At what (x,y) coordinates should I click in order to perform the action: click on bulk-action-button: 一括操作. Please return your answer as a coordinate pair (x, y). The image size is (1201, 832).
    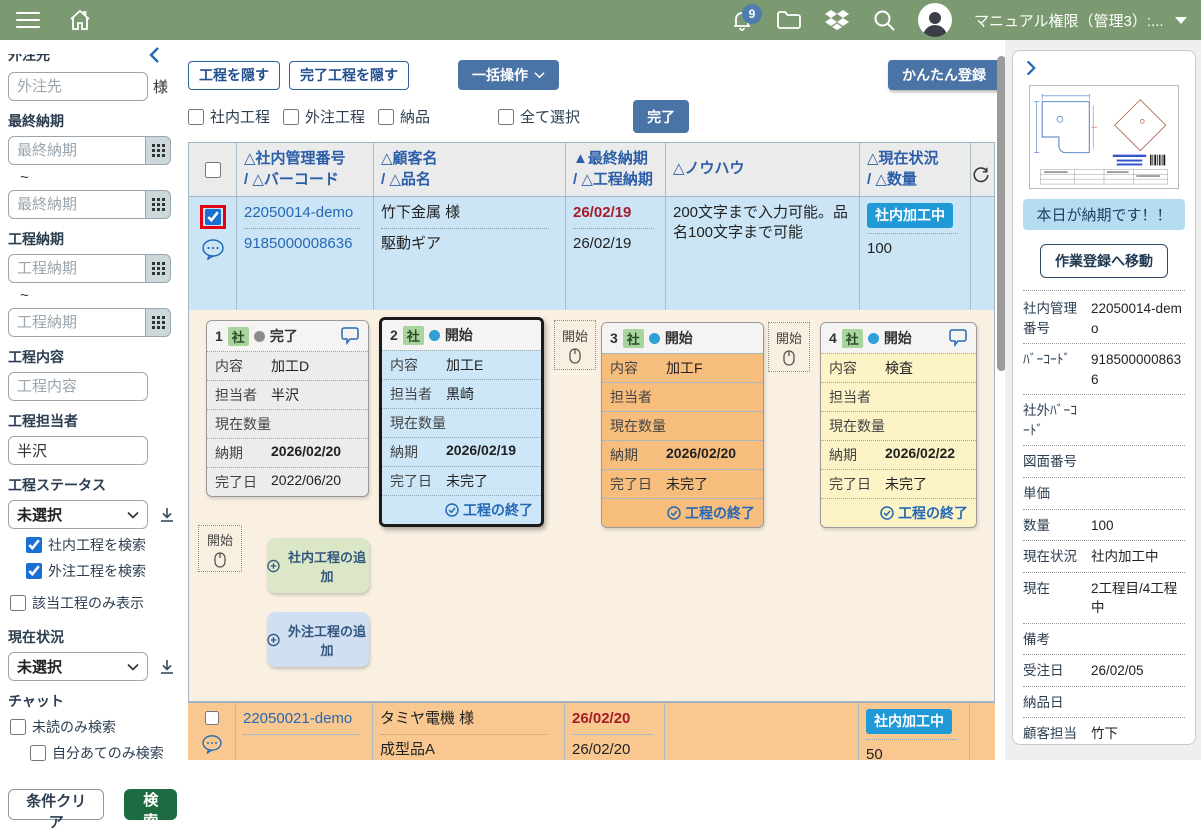
    Looking at the image, I should click on (508, 75).